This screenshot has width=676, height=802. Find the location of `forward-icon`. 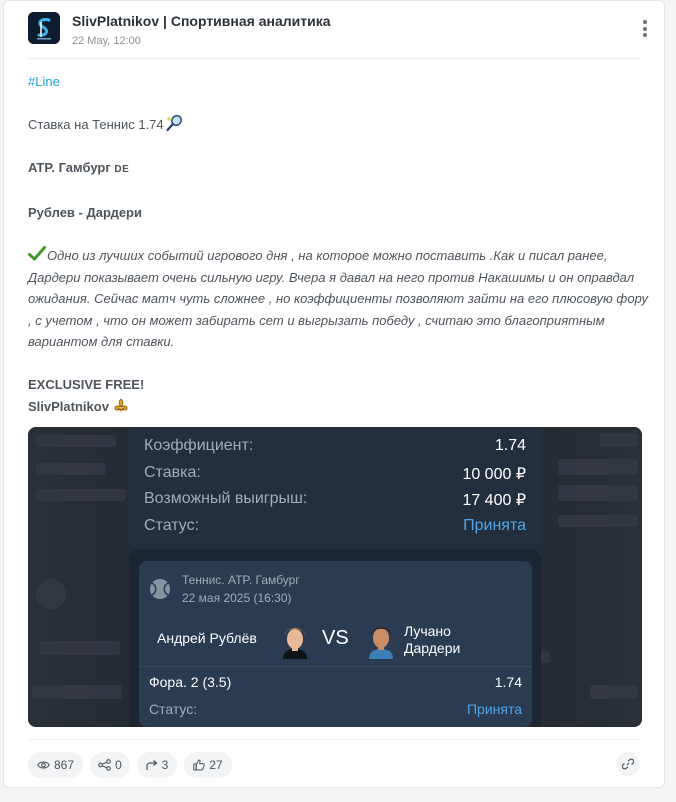

forward-icon is located at coordinates (152, 764).